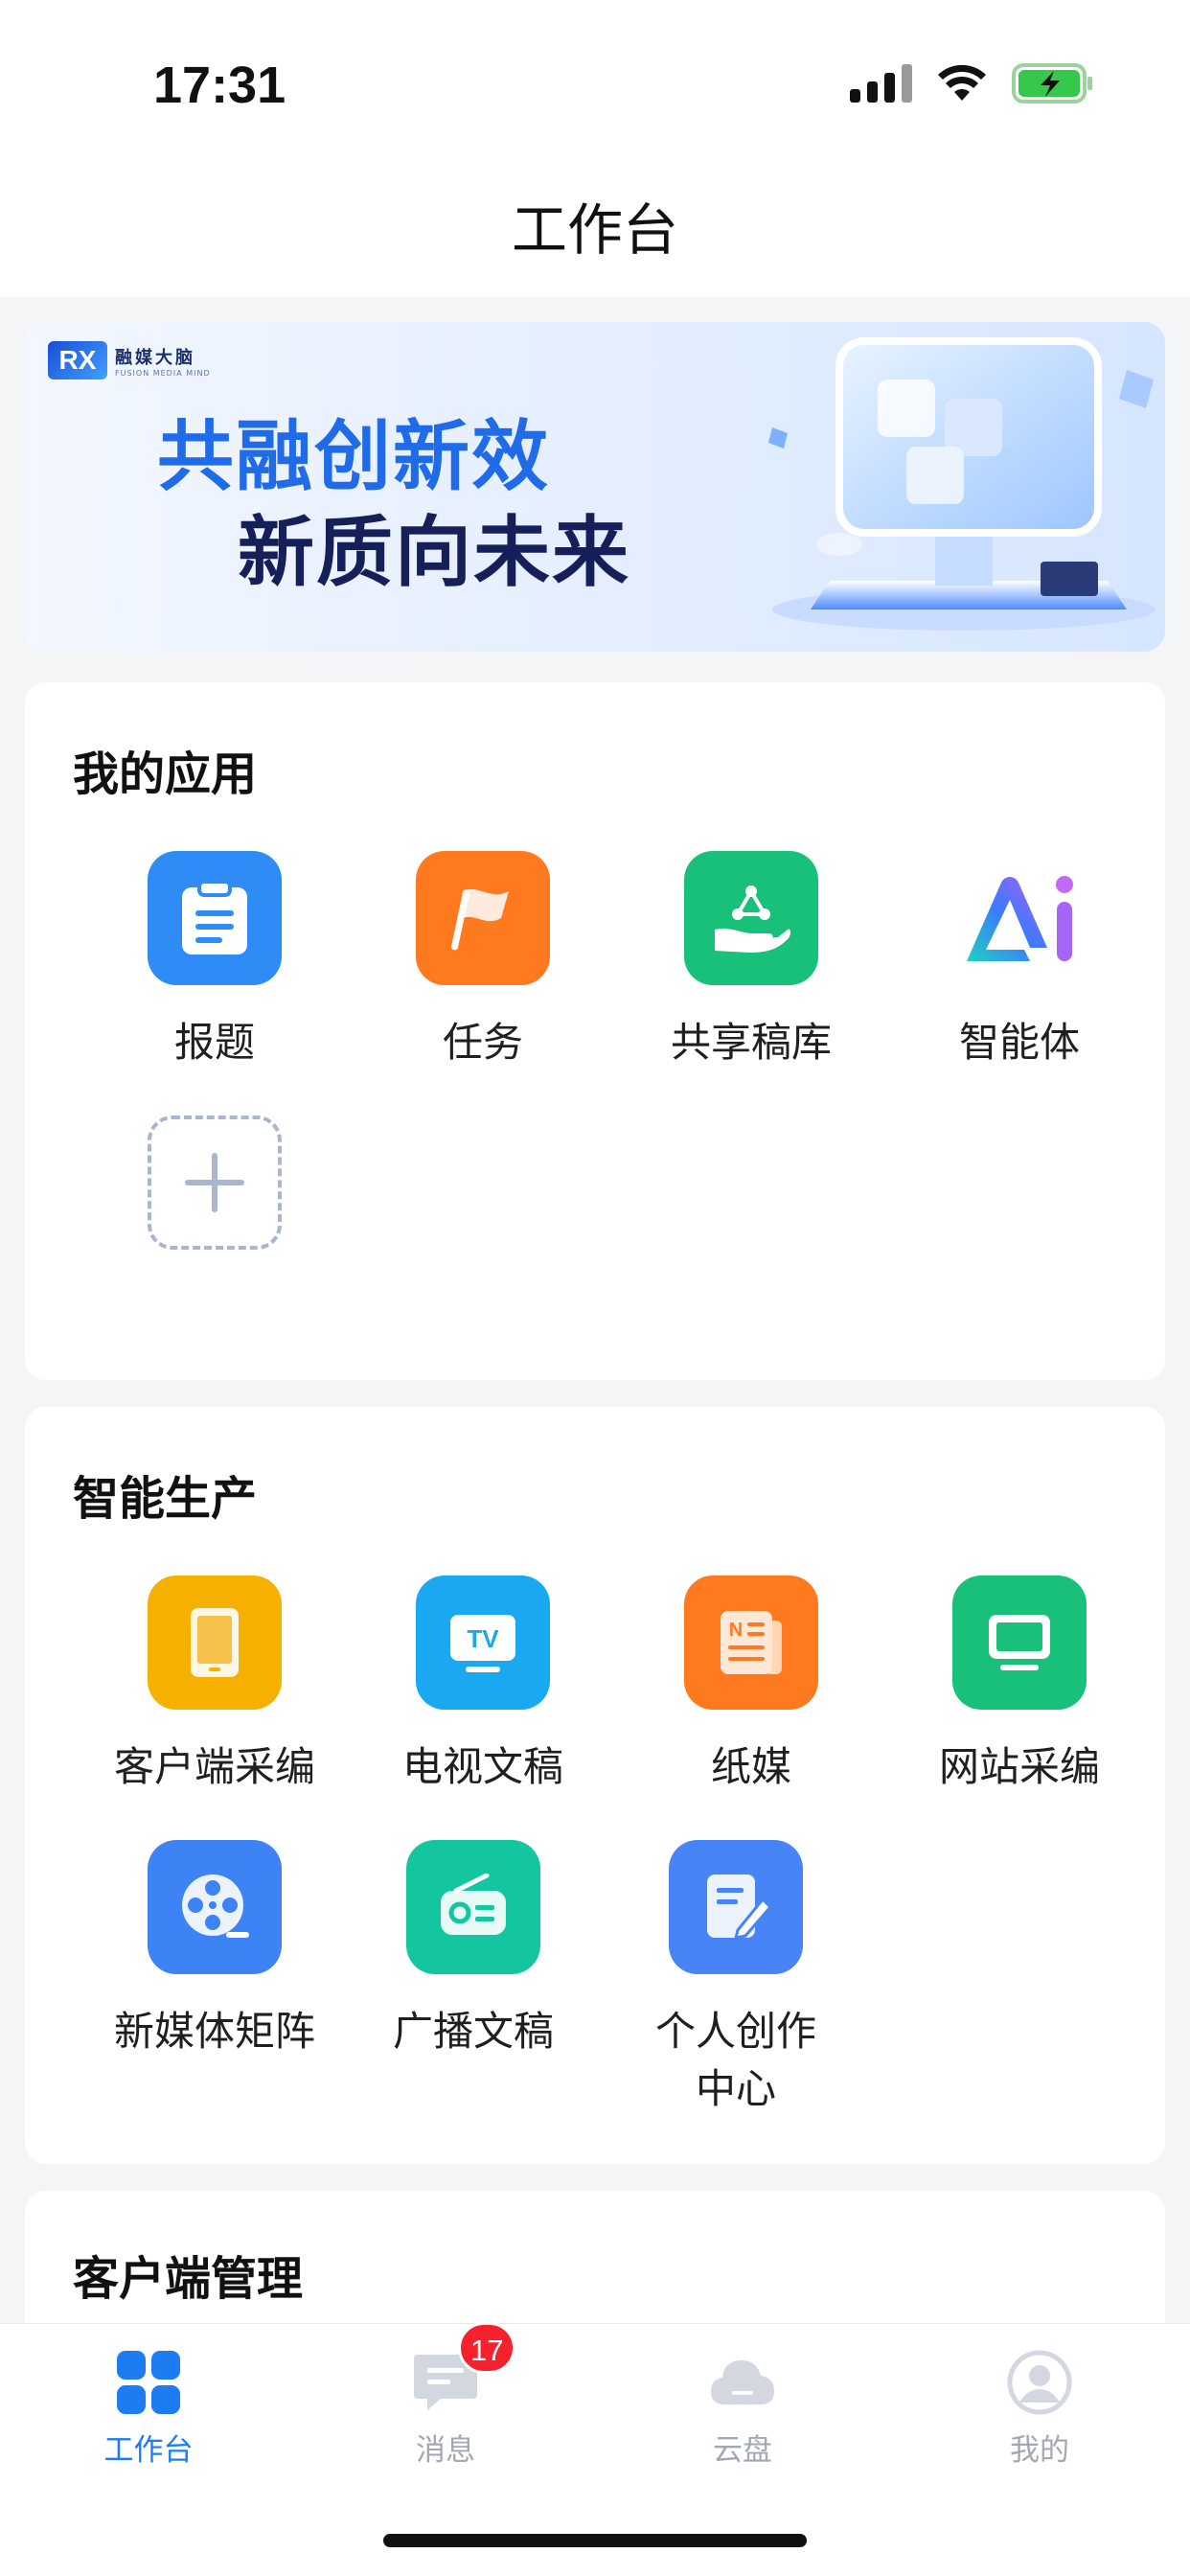 The height and width of the screenshot is (2576, 1190). Describe the element at coordinates (595, 244) in the screenshot. I see `page-title: 工作台` at that location.